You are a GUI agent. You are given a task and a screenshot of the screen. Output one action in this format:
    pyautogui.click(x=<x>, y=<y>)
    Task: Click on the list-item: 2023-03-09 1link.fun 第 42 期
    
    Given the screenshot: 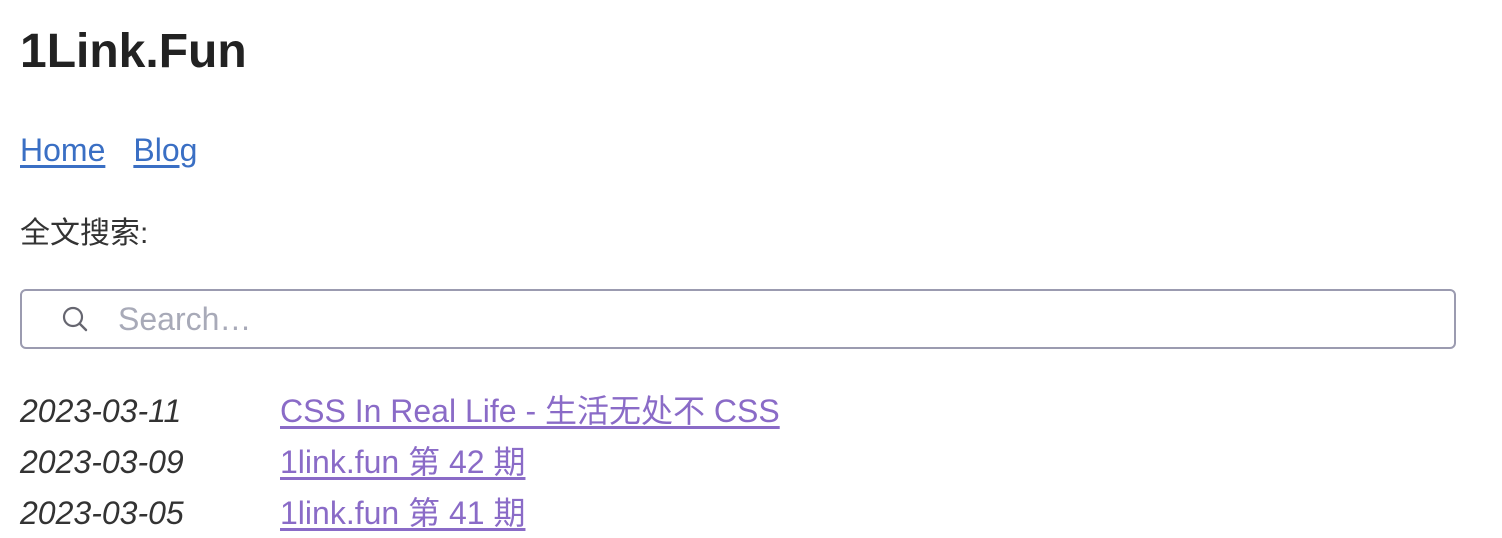 What is the action you would take?
    pyautogui.click(x=400, y=464)
    